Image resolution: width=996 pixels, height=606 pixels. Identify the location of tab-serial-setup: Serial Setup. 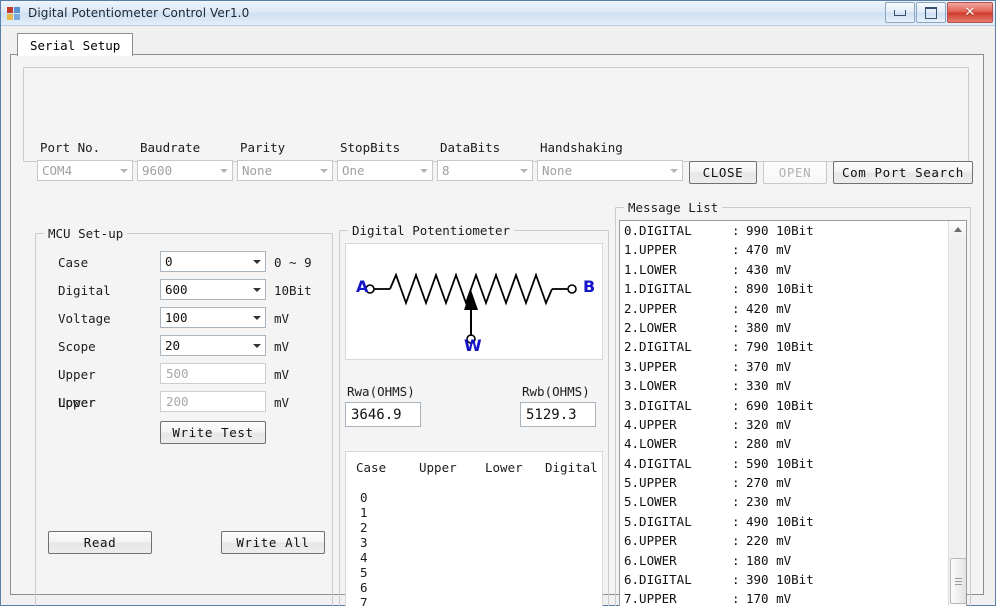
(75, 44).